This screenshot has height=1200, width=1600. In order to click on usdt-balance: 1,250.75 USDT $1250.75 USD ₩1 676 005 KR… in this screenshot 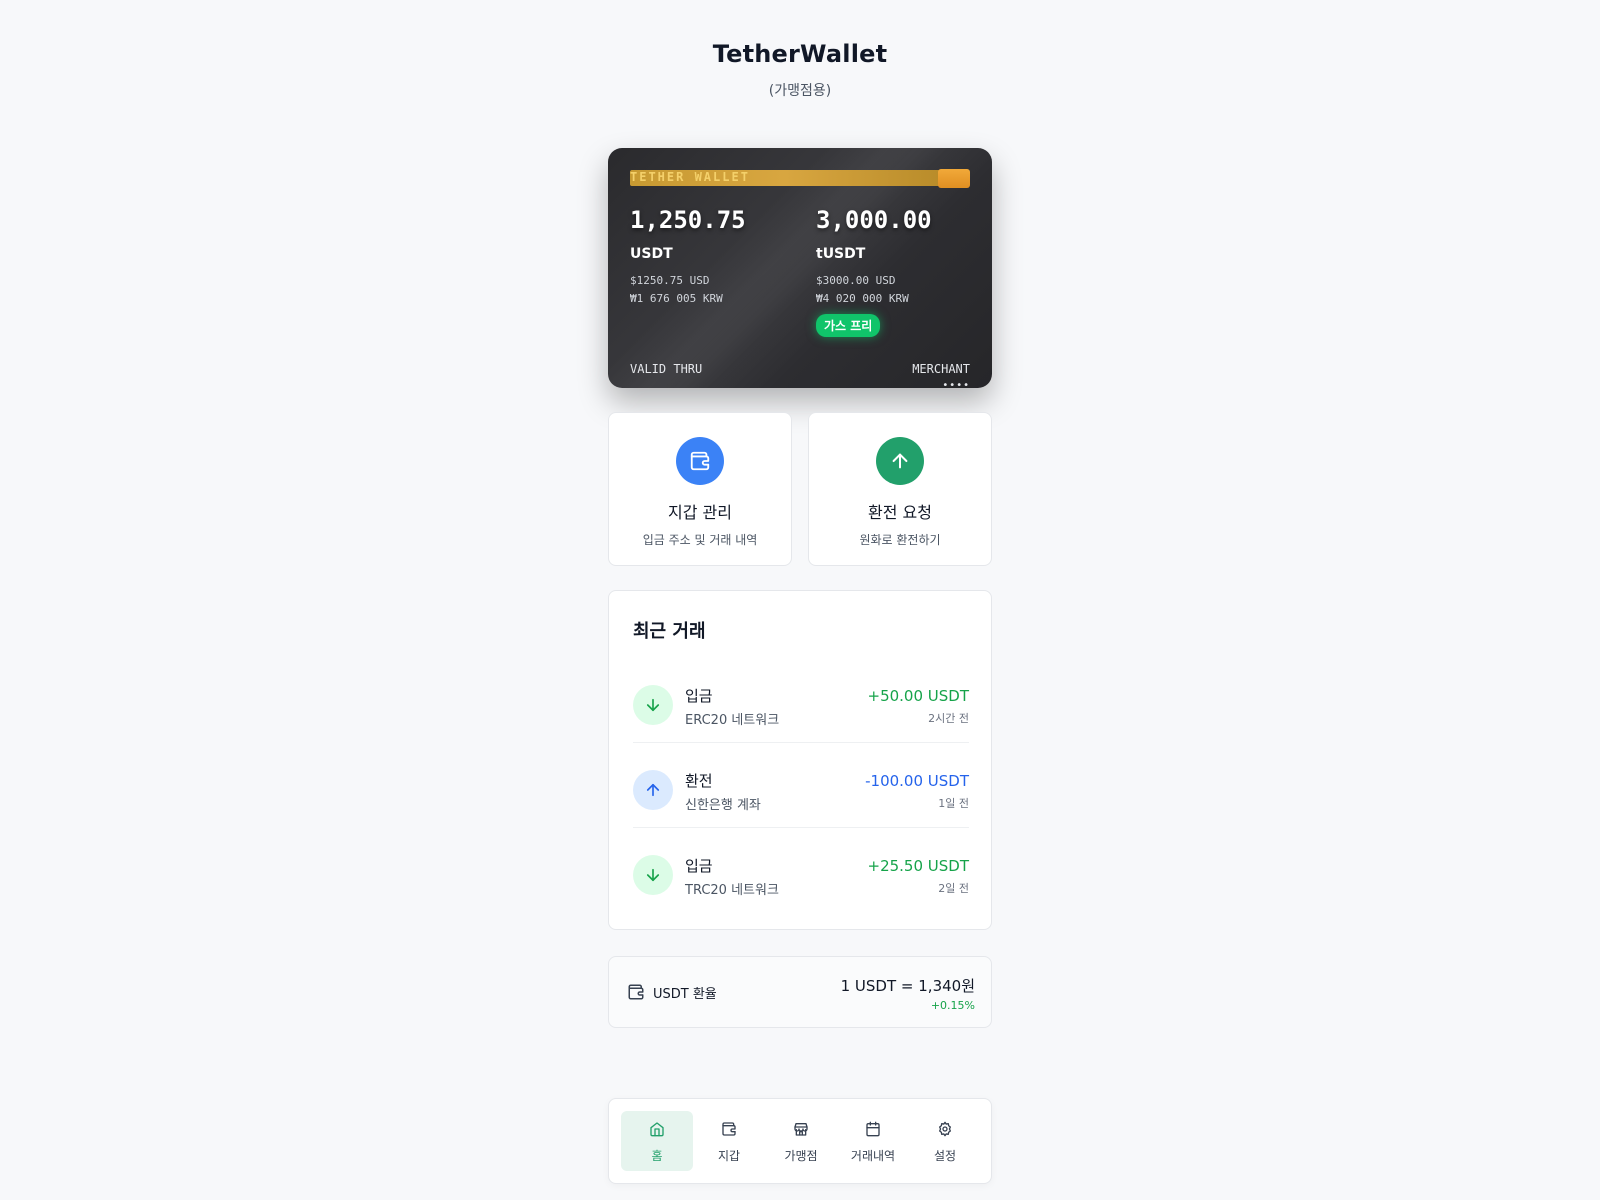, I will do `click(715, 257)`.